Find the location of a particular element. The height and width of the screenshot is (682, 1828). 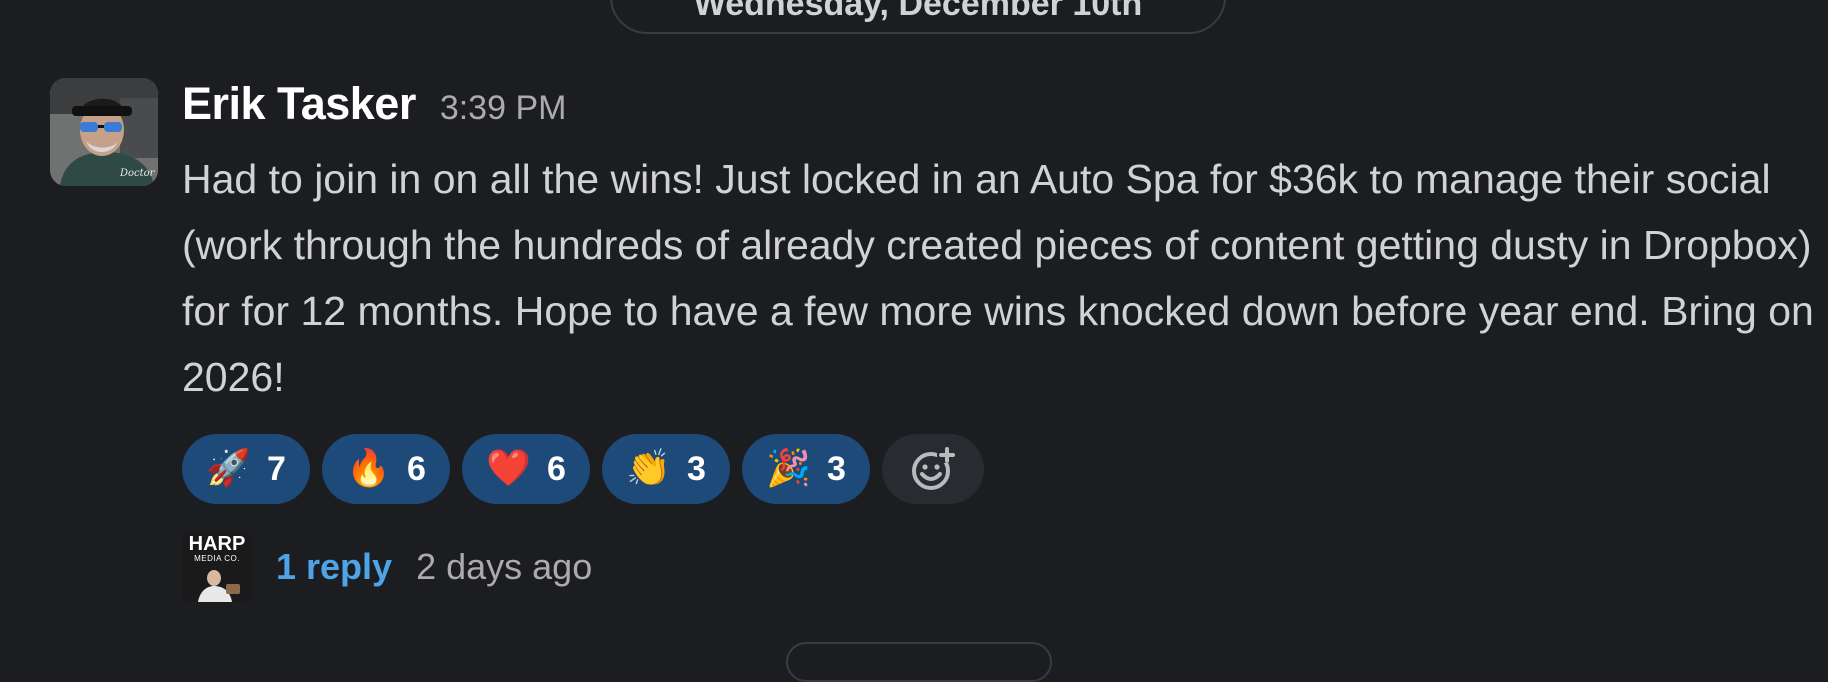

reaction-party: 🎉 3 is located at coordinates (806, 469).